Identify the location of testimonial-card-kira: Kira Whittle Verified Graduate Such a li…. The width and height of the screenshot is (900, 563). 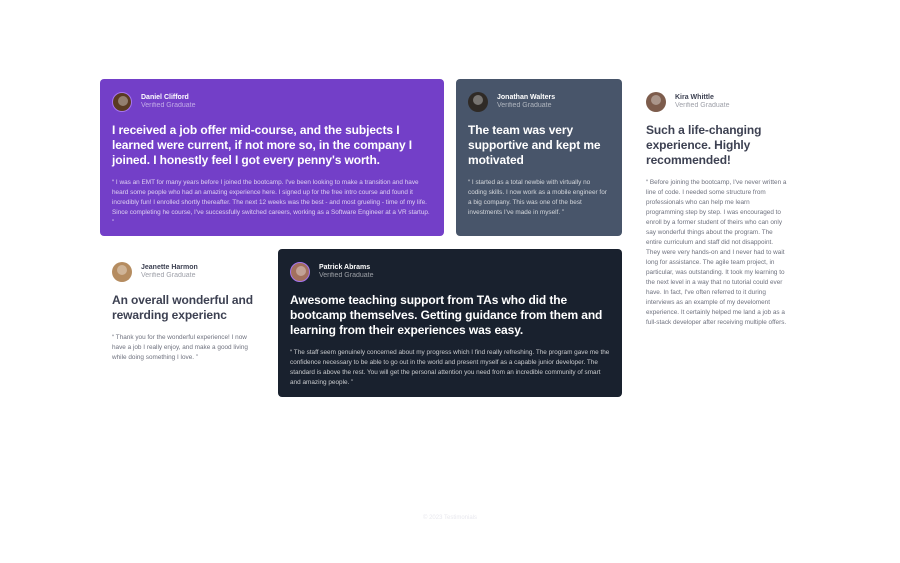
(717, 224).